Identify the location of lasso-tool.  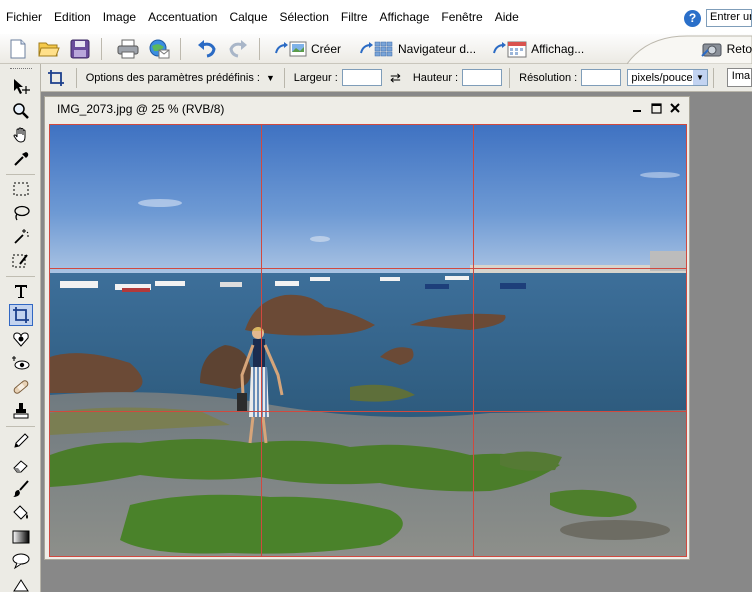
(21, 213).